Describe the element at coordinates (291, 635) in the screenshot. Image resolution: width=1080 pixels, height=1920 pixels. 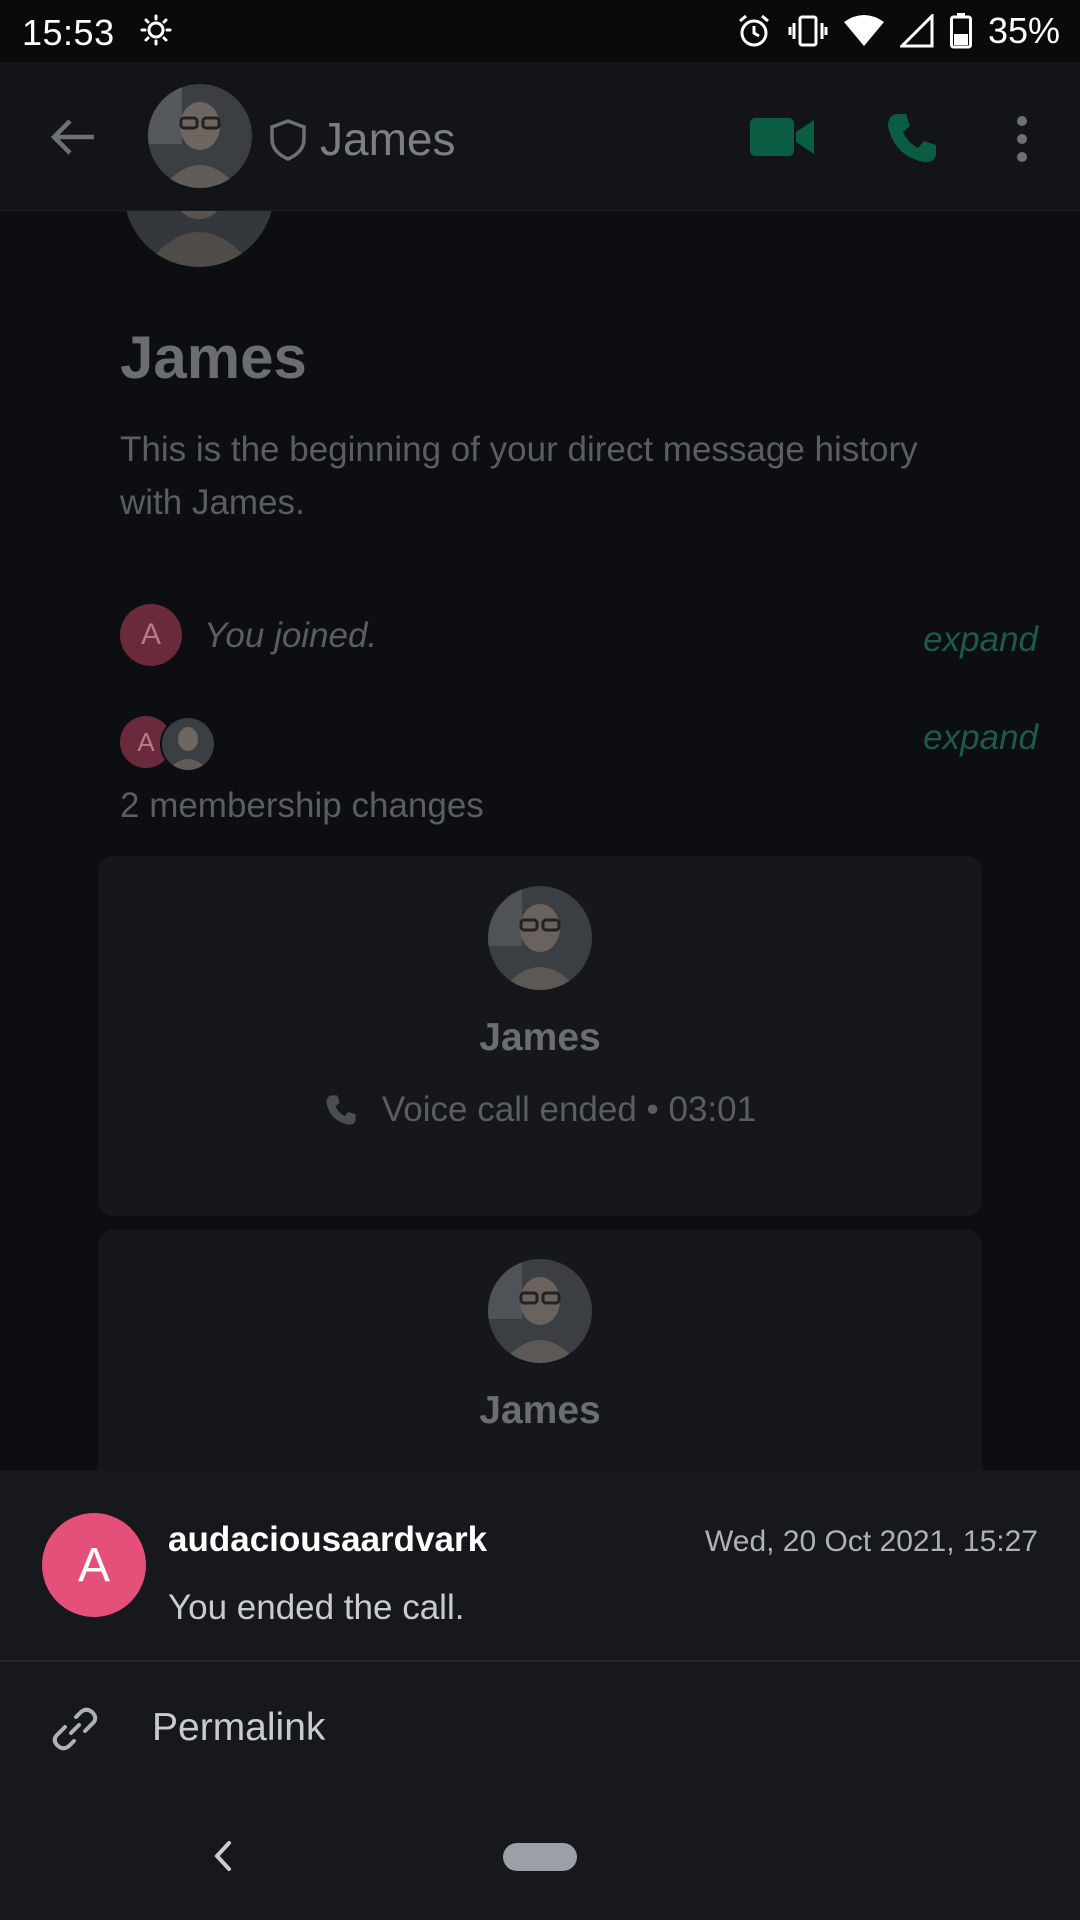
I see `joined-event-text: You joined.` at that location.